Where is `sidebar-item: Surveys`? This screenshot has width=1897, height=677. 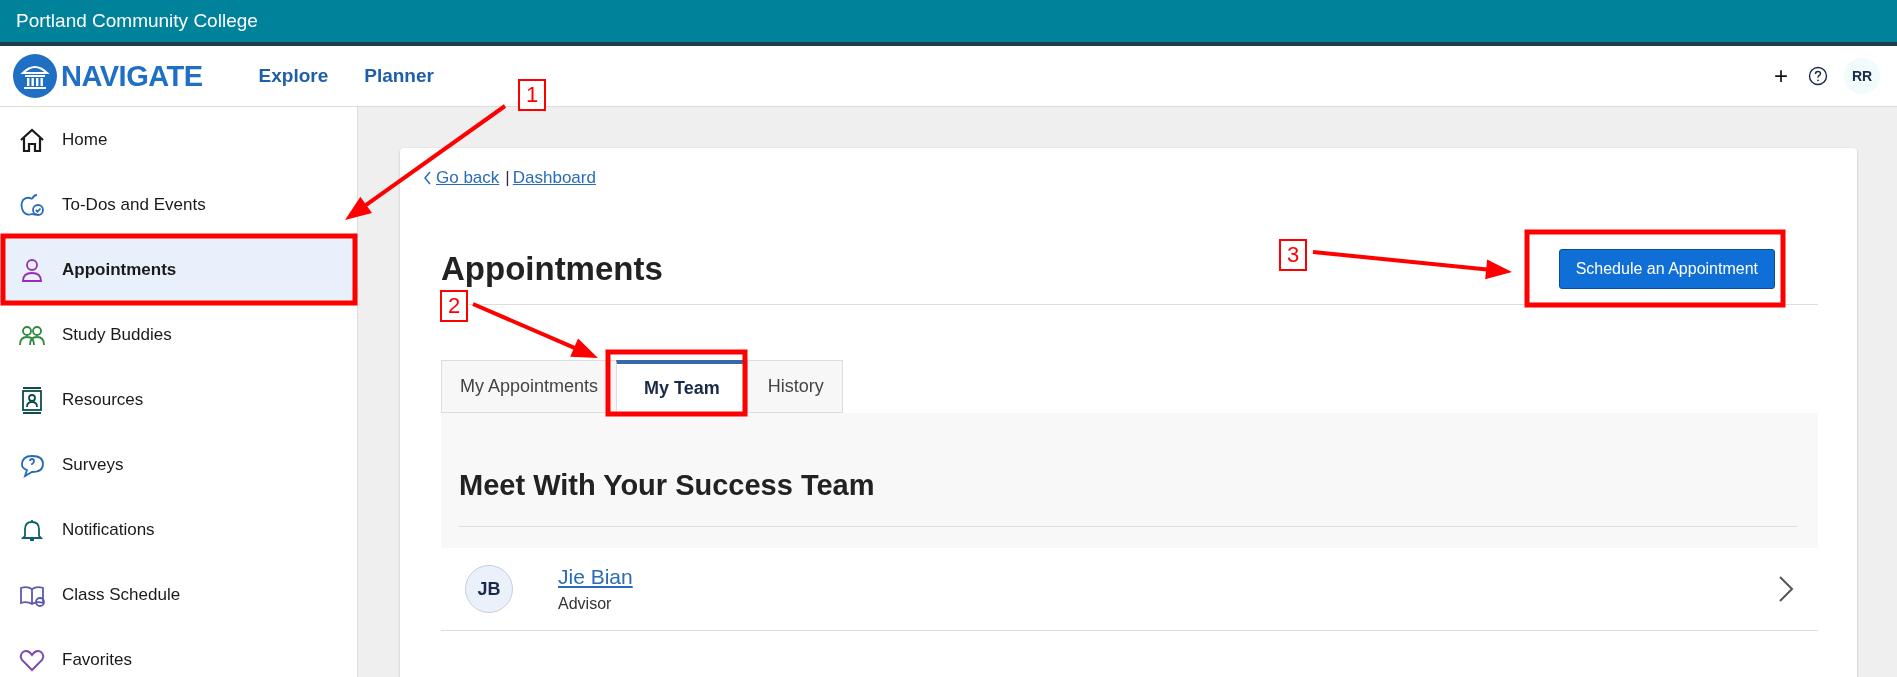 sidebar-item: Surveys is located at coordinates (178, 464).